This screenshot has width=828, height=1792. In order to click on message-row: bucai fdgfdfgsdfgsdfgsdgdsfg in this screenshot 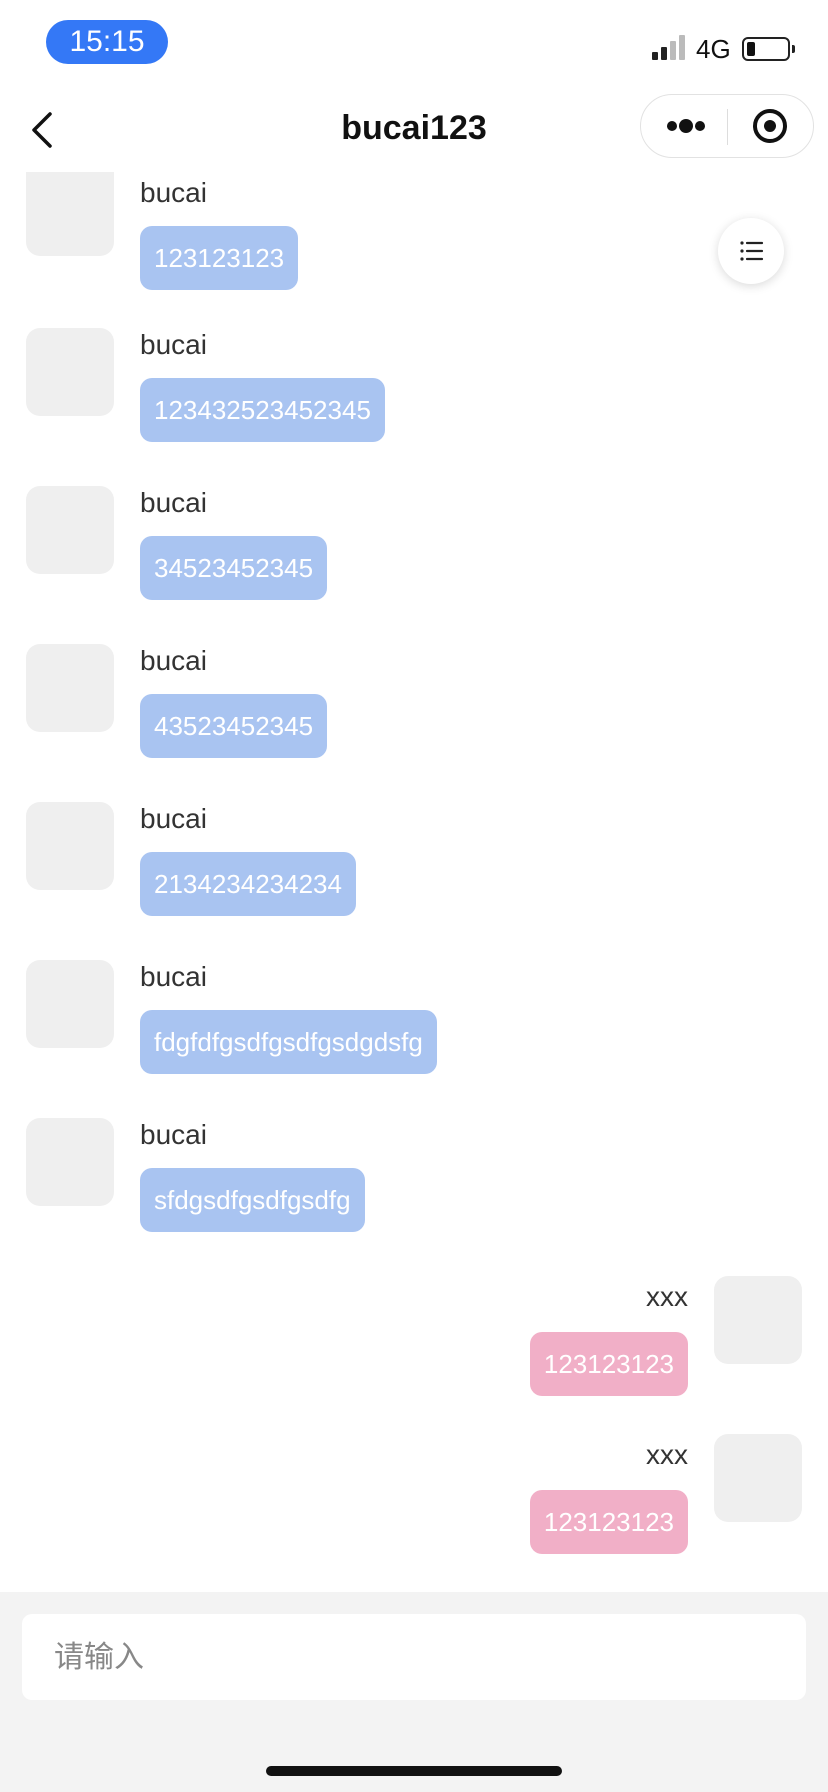, I will do `click(414, 1025)`.